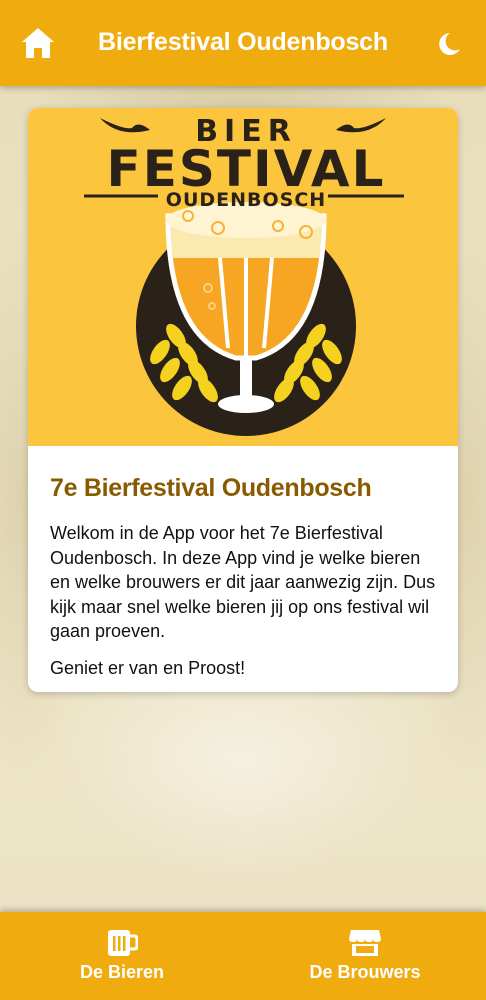 The image size is (486, 1000). Describe the element at coordinates (243, 956) in the screenshot. I see `bottom-navigation: De Bieren De Brouwers` at that location.